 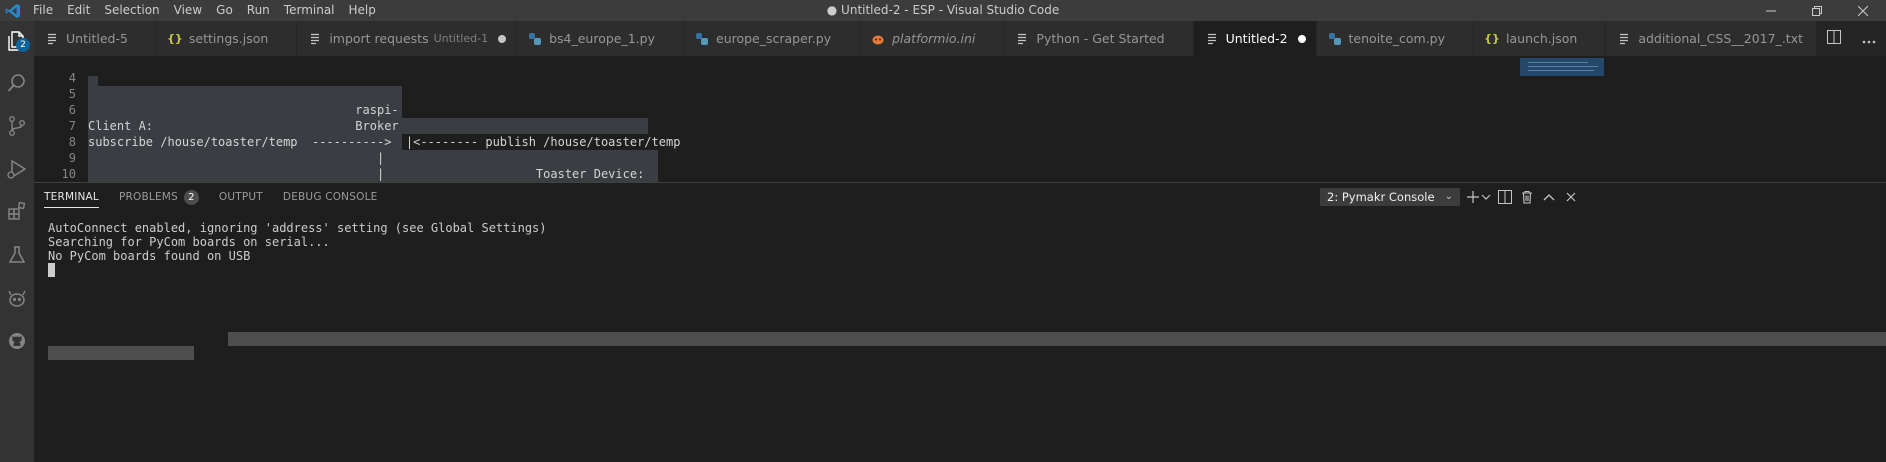 I want to click on tab-europe-scraper-py: europe_scraper.py, so click(x=772, y=38).